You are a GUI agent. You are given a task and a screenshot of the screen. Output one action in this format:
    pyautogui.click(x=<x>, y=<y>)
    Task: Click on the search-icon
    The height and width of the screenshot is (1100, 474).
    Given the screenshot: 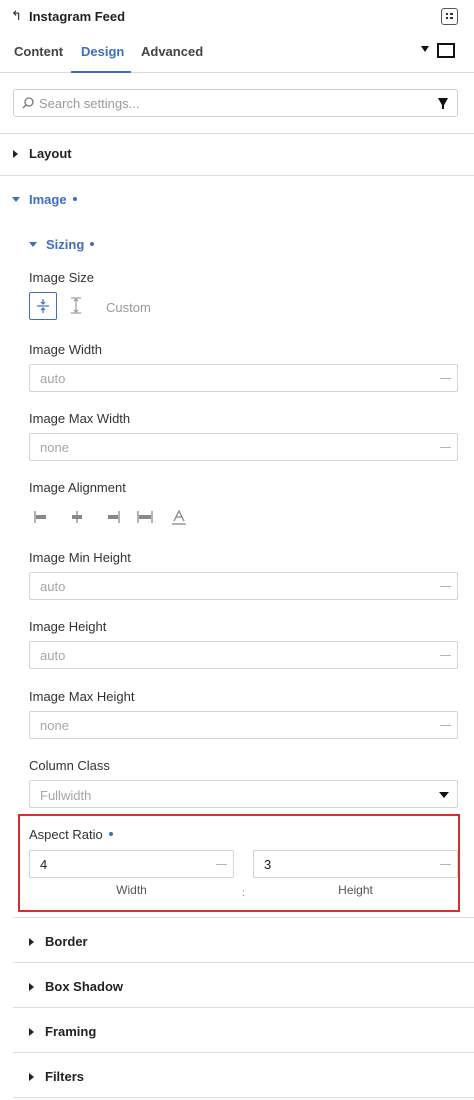 What is the action you would take?
    pyautogui.click(x=28, y=103)
    